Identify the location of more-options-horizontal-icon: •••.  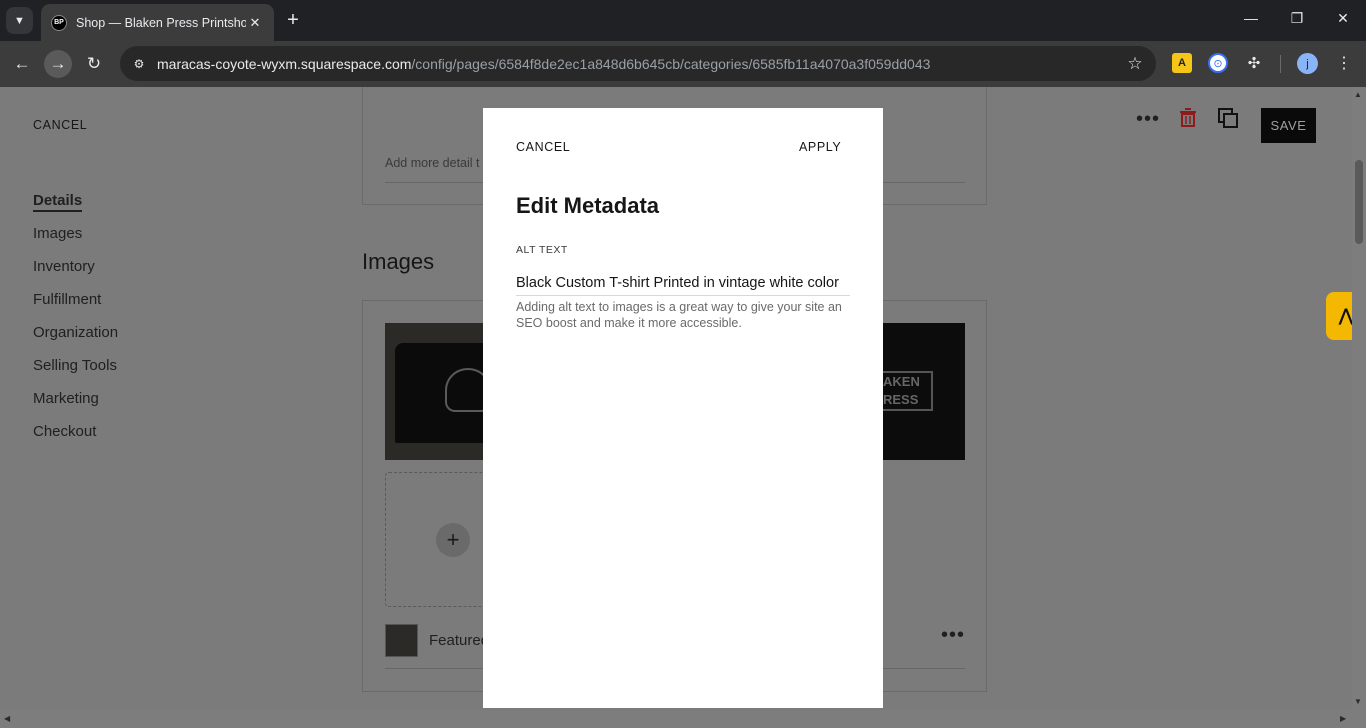
(1148, 119).